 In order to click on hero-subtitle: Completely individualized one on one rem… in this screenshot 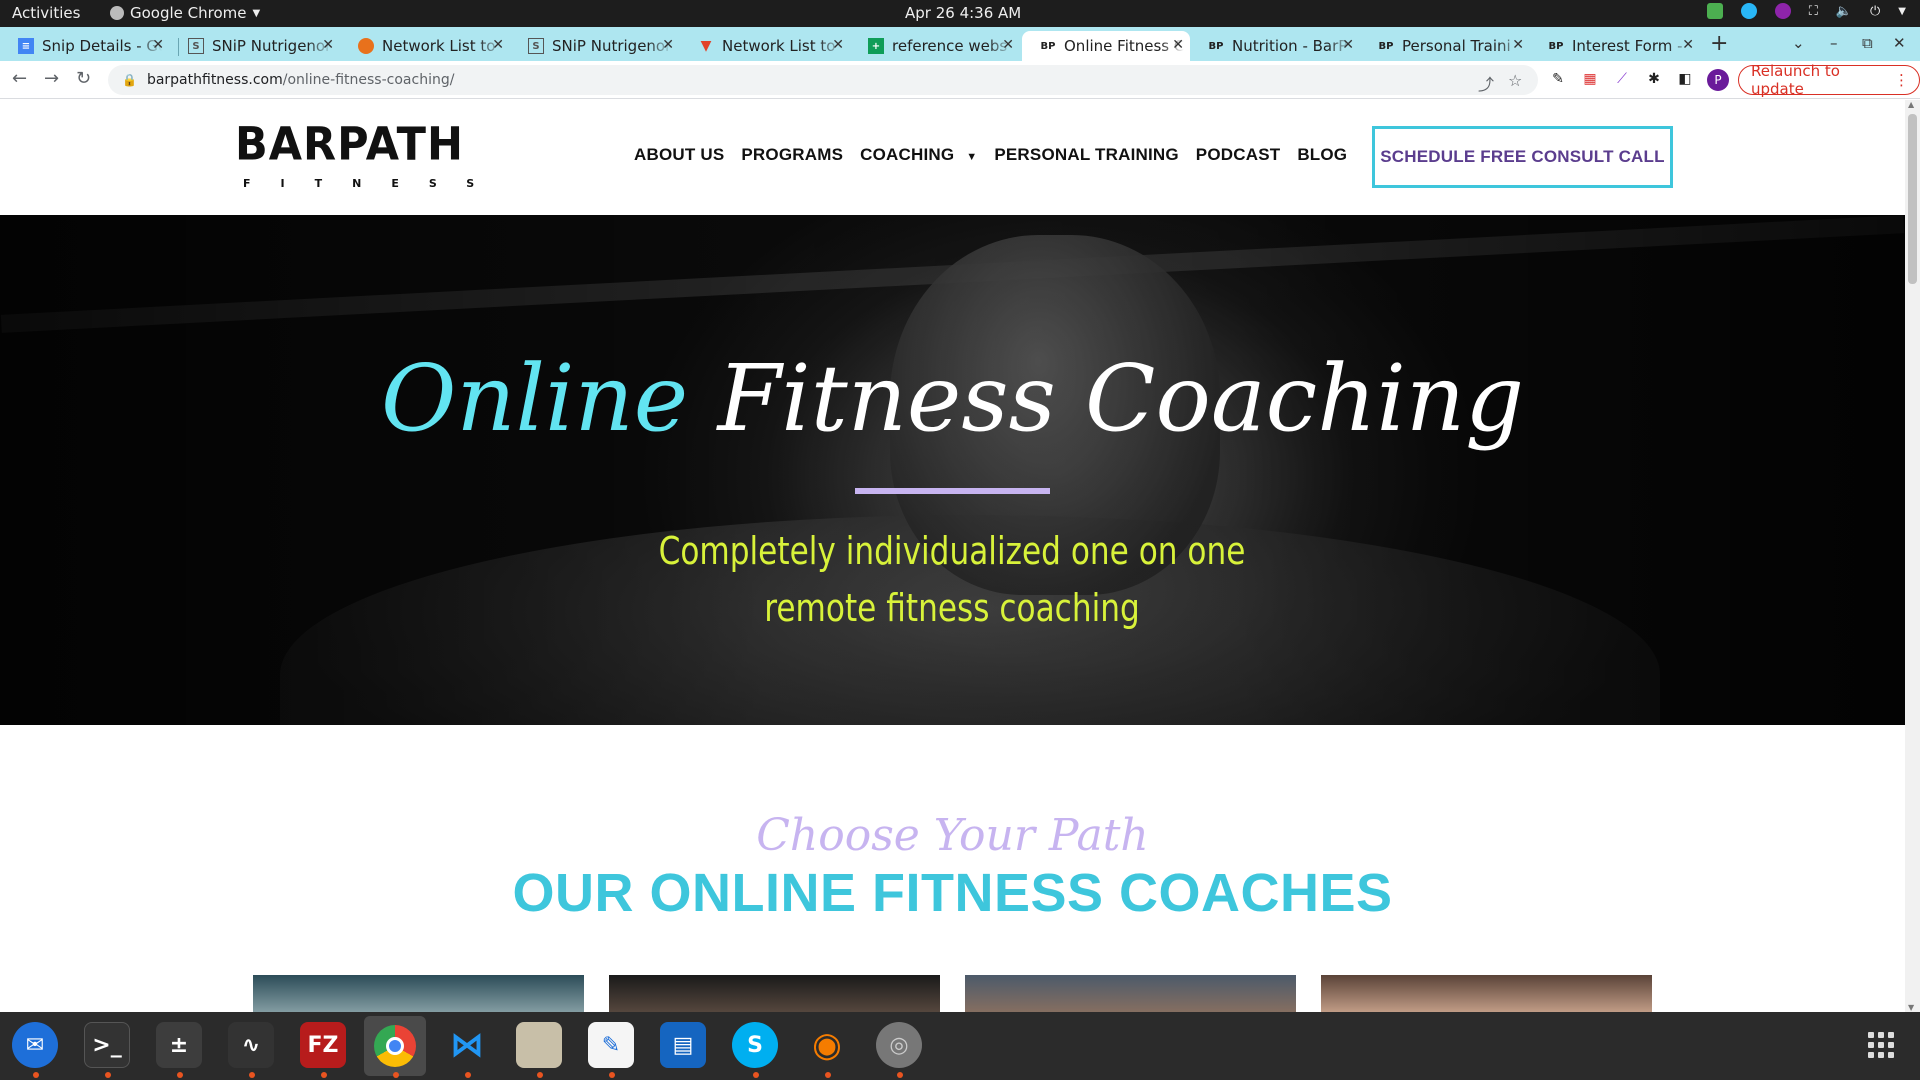, I will do `click(952, 579)`.